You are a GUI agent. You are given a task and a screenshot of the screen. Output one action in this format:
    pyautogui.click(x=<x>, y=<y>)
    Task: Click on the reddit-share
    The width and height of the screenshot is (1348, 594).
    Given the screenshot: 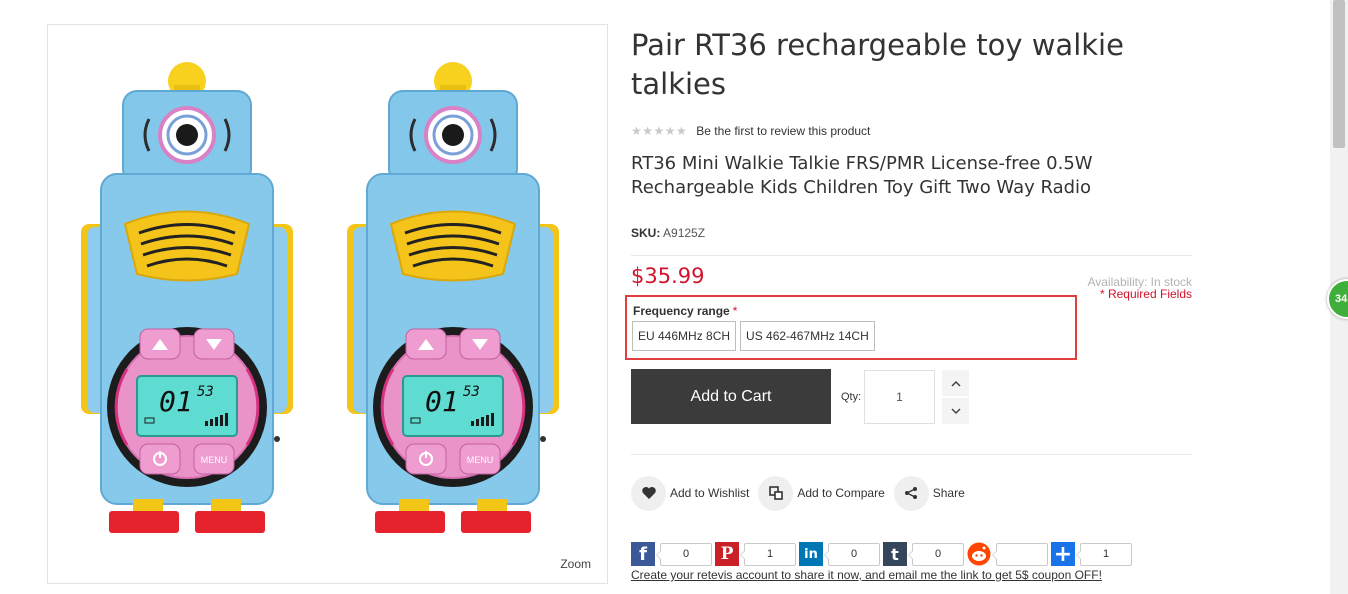 What is the action you would take?
    pyautogui.click(x=1007, y=554)
    